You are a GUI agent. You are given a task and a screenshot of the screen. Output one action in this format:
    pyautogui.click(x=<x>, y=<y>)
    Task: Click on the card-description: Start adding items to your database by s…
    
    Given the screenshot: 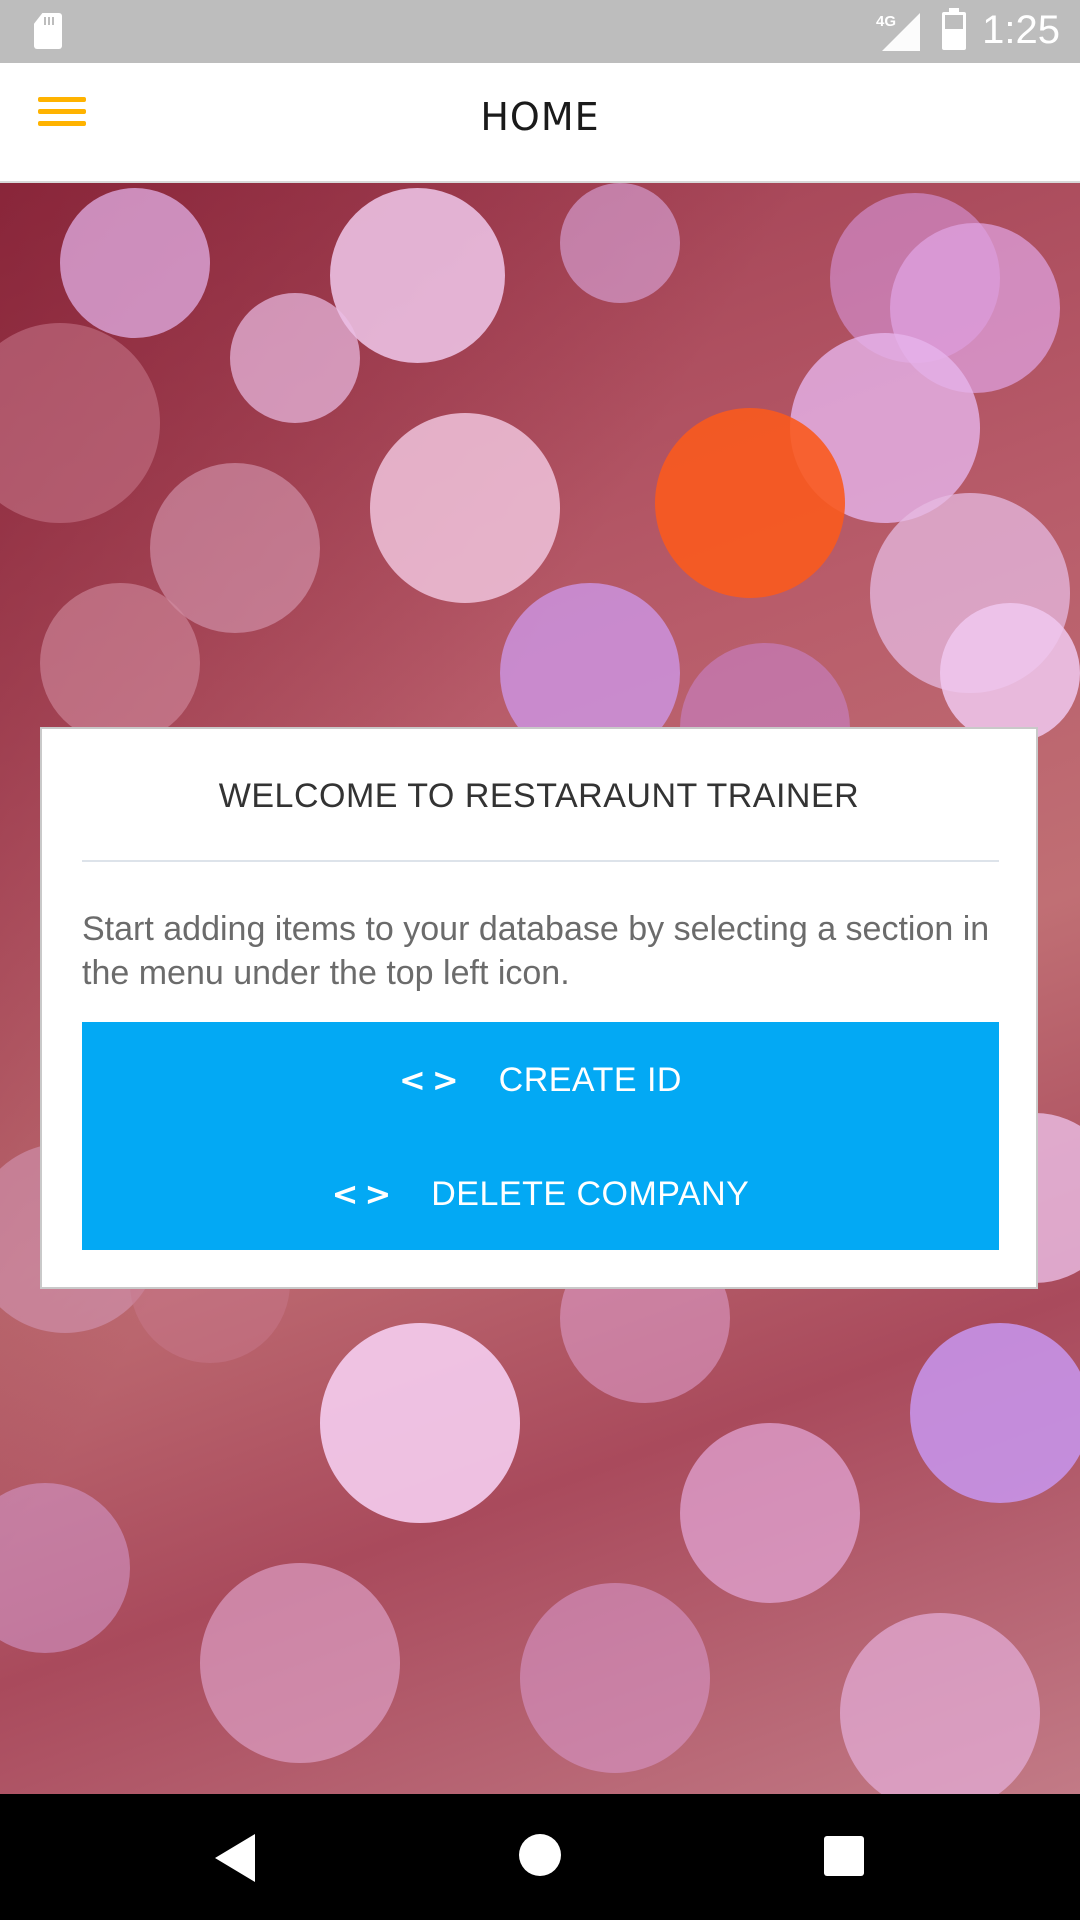 What is the action you would take?
    pyautogui.click(x=536, y=951)
    